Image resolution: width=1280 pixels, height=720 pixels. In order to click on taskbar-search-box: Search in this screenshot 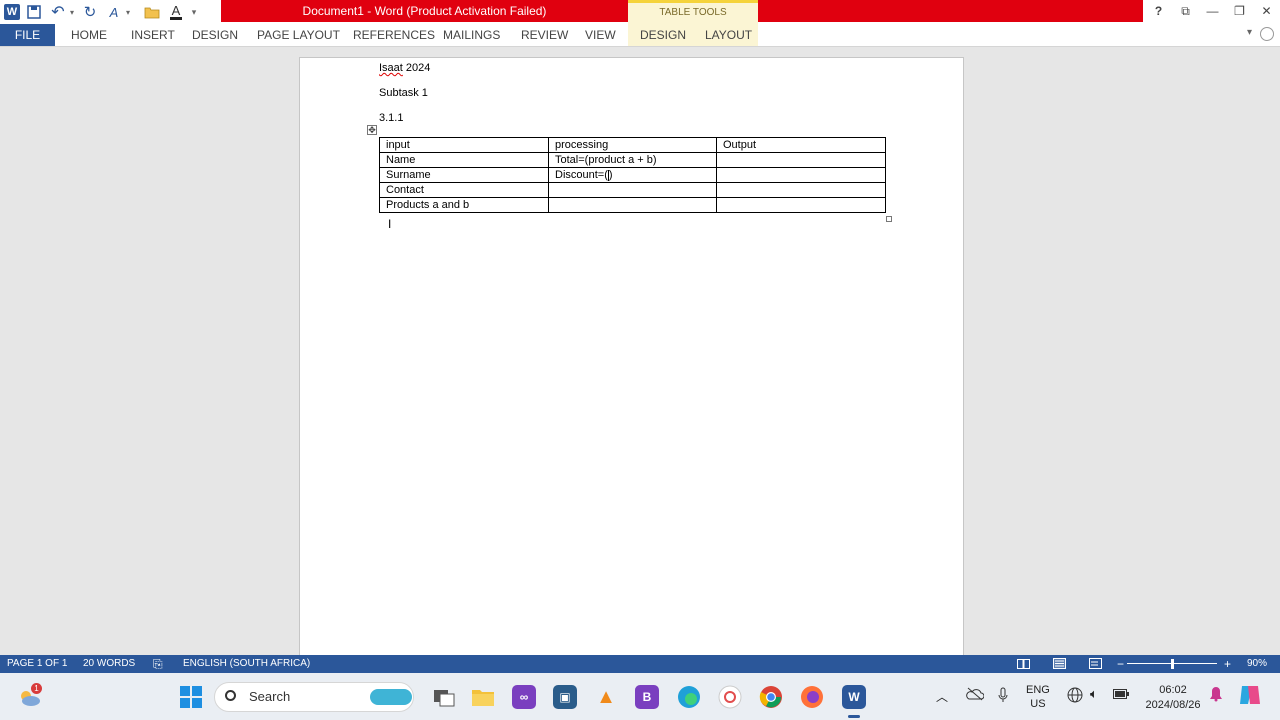, I will do `click(314, 697)`.